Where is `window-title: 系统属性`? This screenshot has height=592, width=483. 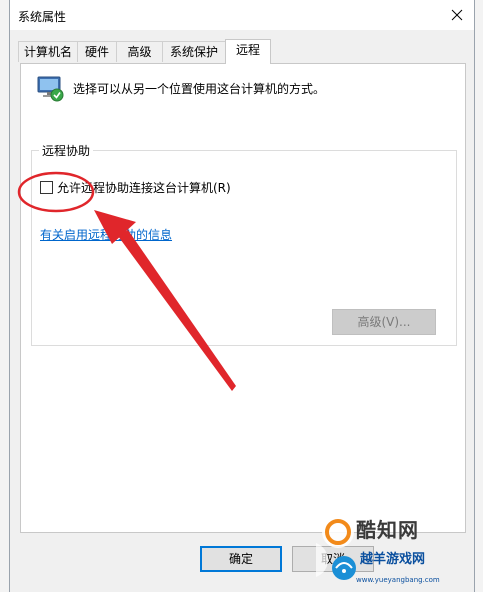 window-title: 系统属性 is located at coordinates (42, 17).